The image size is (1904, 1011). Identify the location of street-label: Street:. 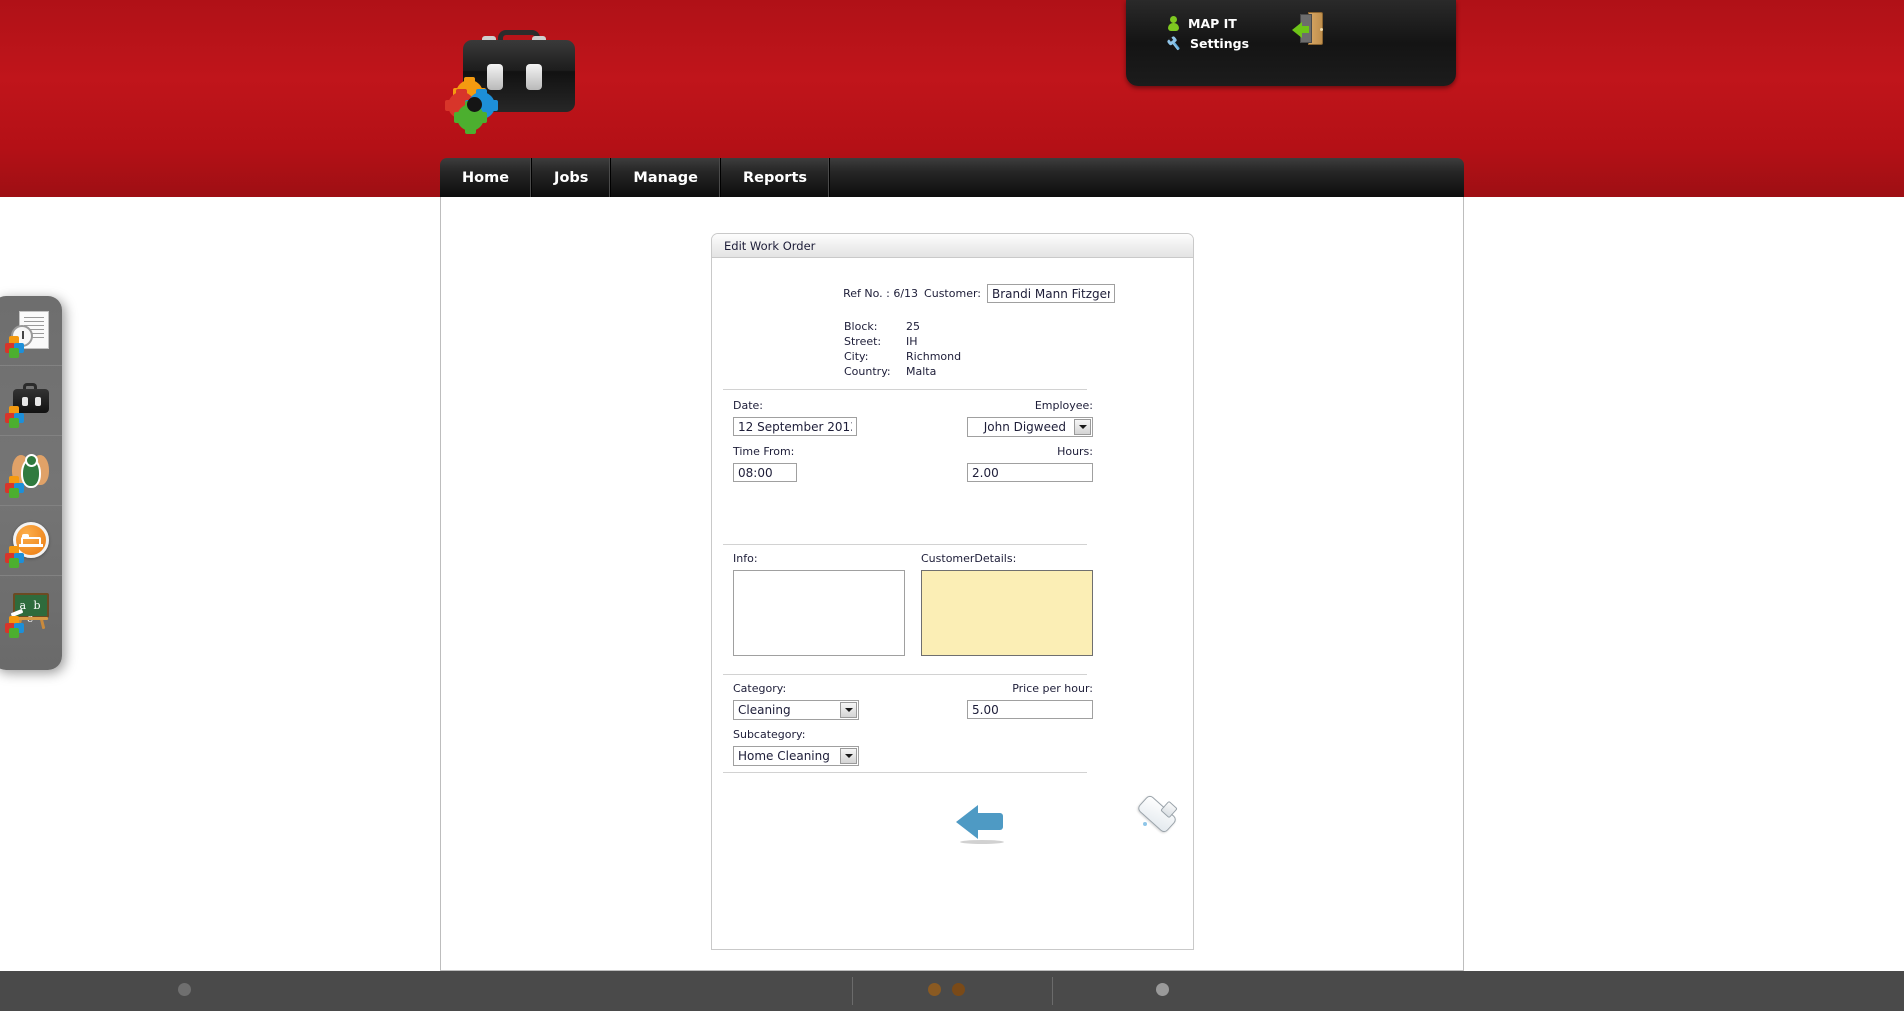
(863, 341).